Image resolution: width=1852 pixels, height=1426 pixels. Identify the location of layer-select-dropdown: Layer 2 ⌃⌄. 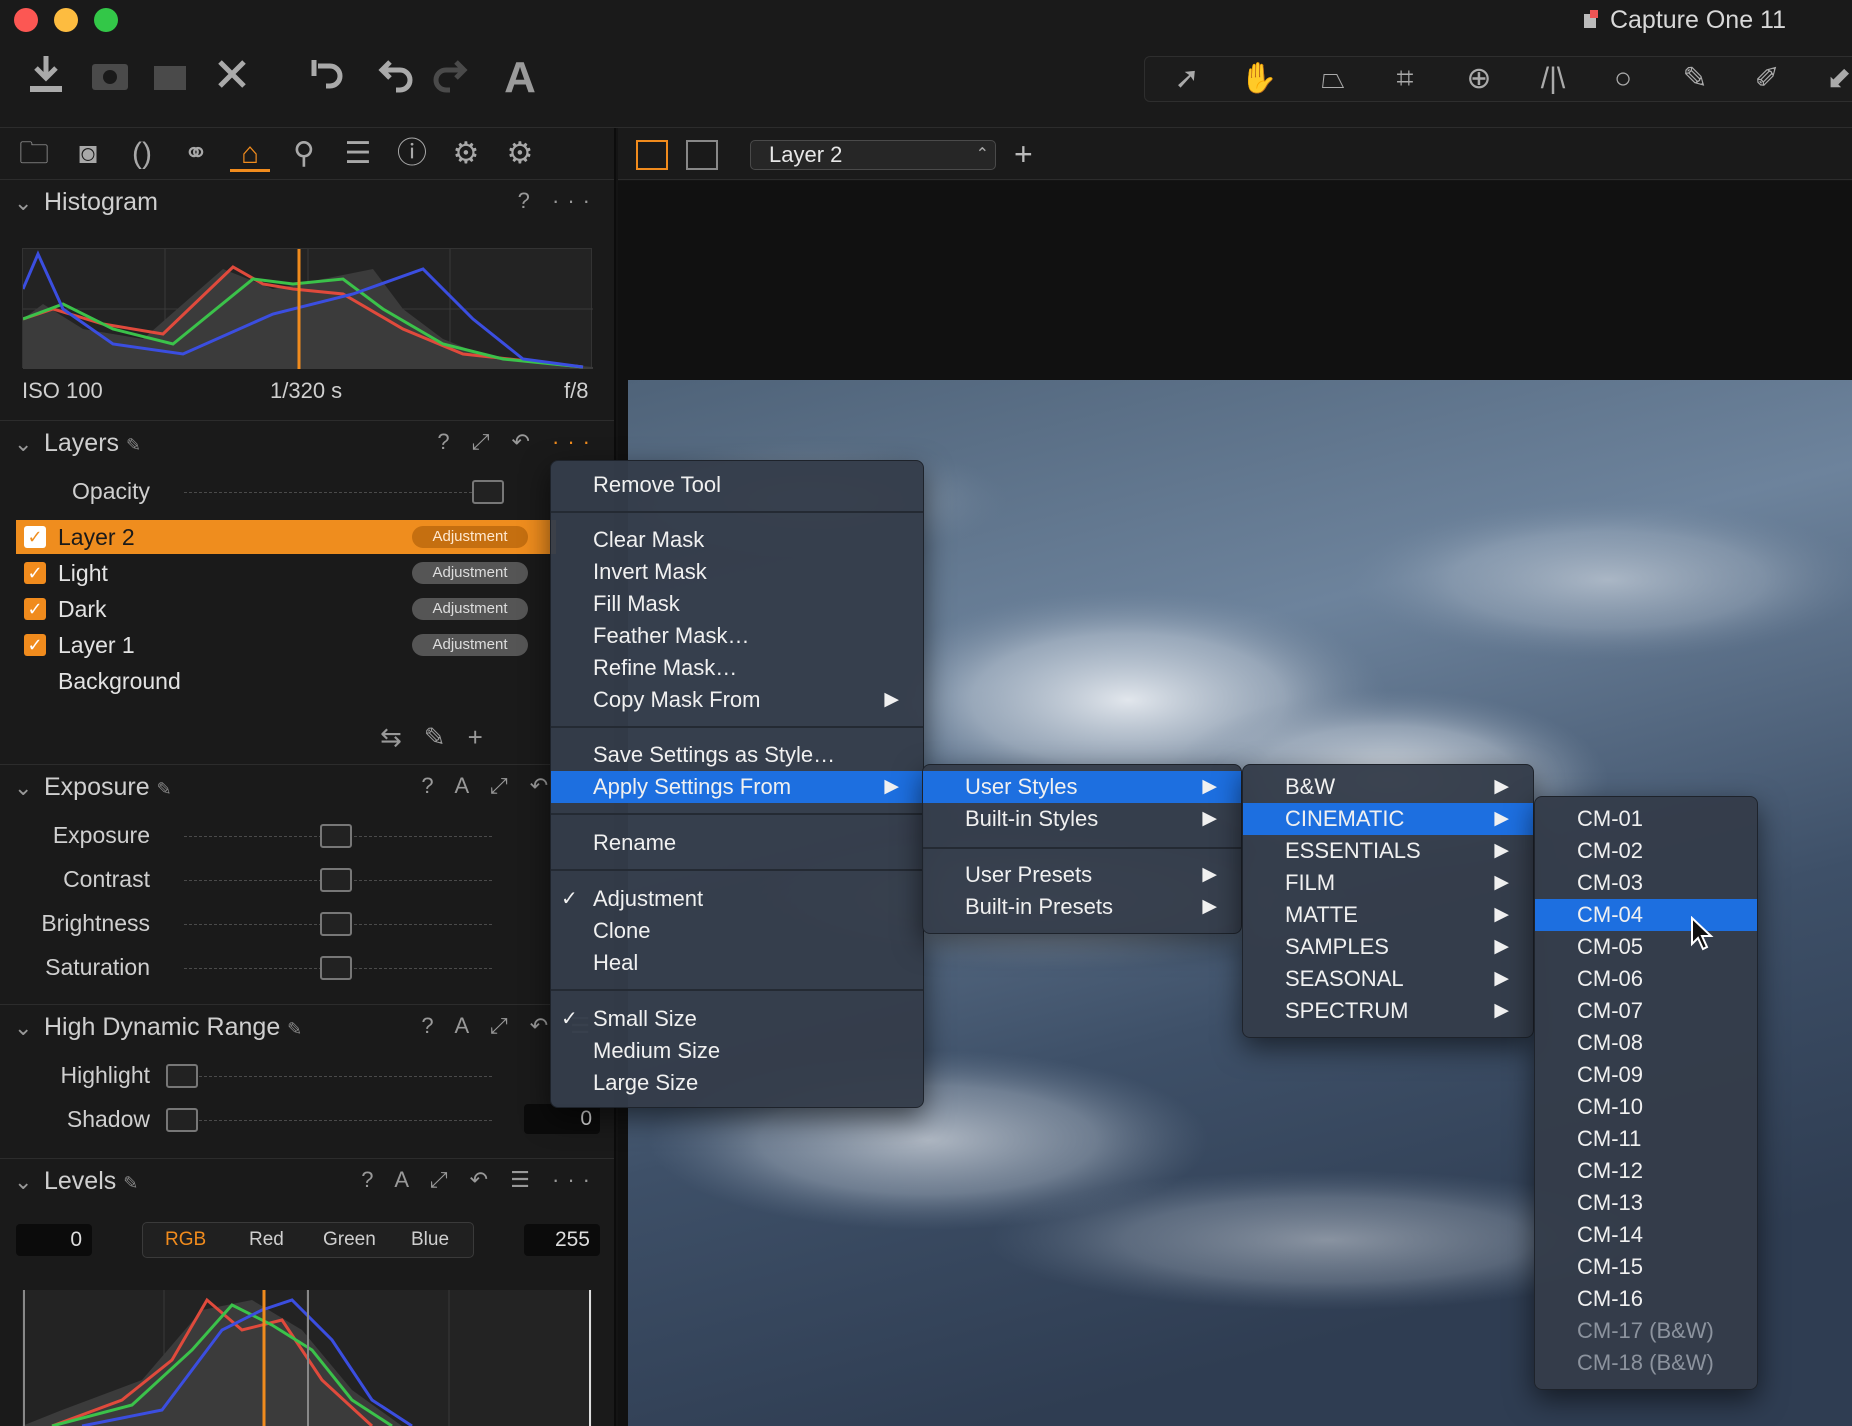
(873, 165).